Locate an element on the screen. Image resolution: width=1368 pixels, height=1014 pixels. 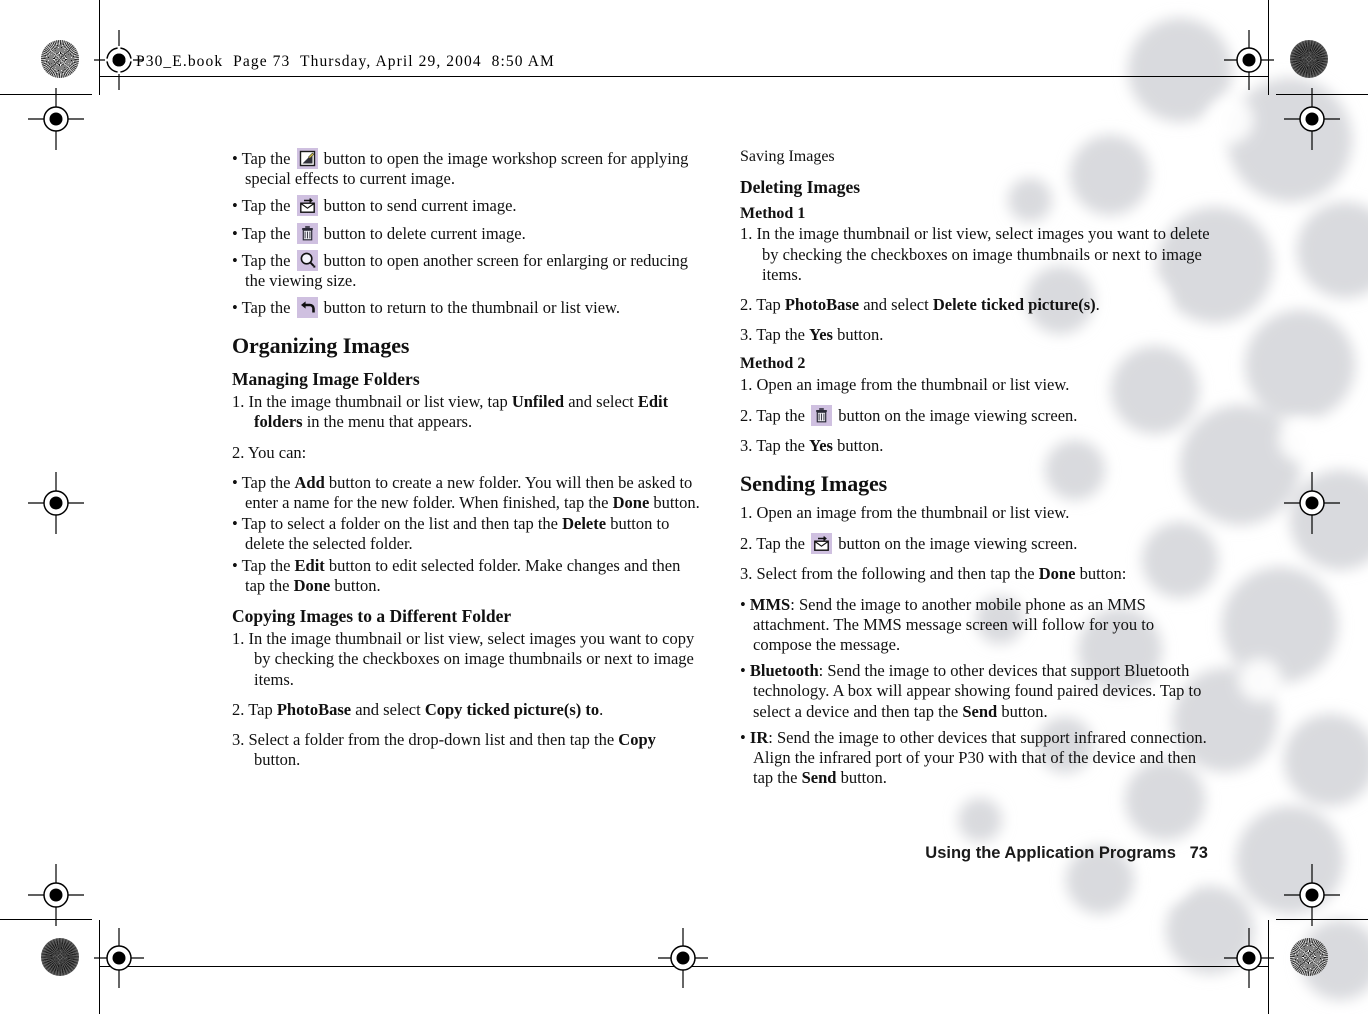
registration-target-mark-top-right is located at coordinates (1249, 60).